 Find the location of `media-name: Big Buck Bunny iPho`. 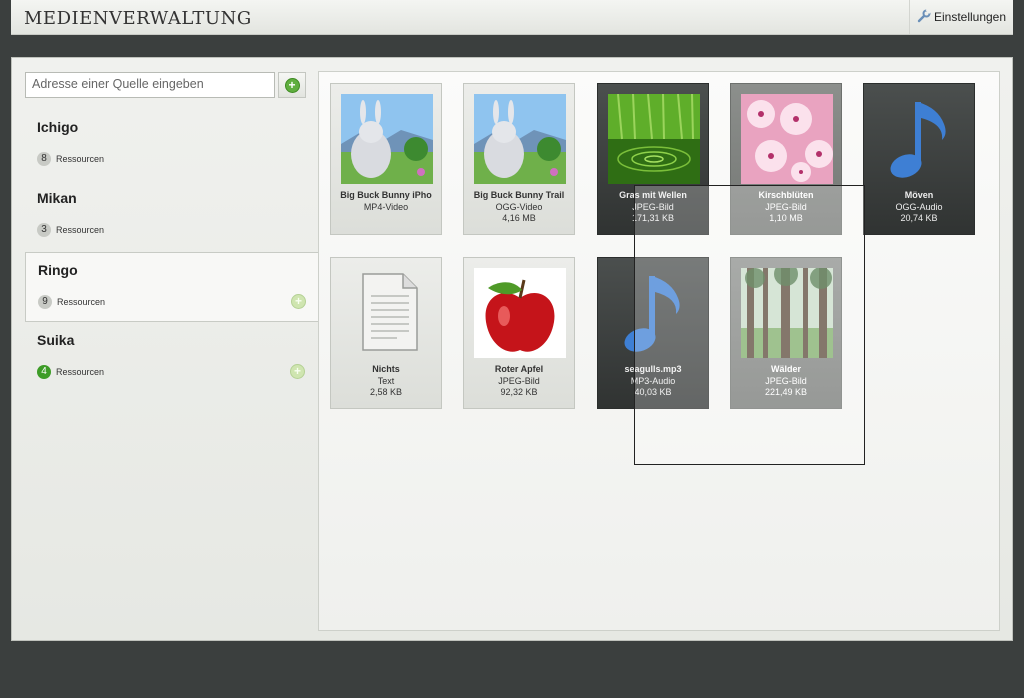

media-name: Big Buck Bunny iPho is located at coordinates (386, 195).